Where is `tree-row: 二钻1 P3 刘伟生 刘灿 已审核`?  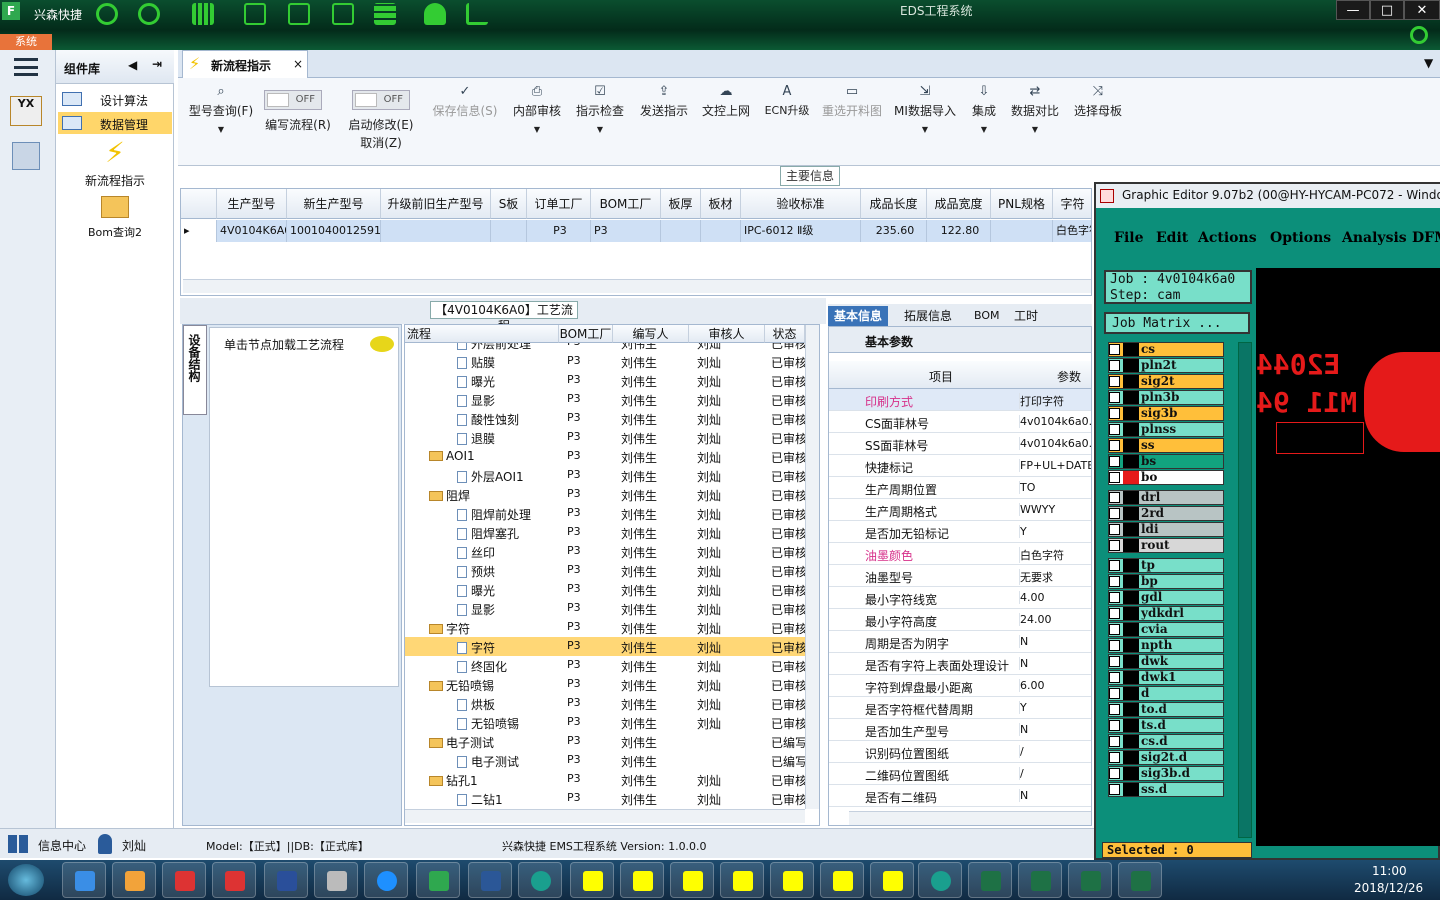
tree-row: 二钻1 P3 刘伟生 刘灿 已审核 is located at coordinates (605, 798).